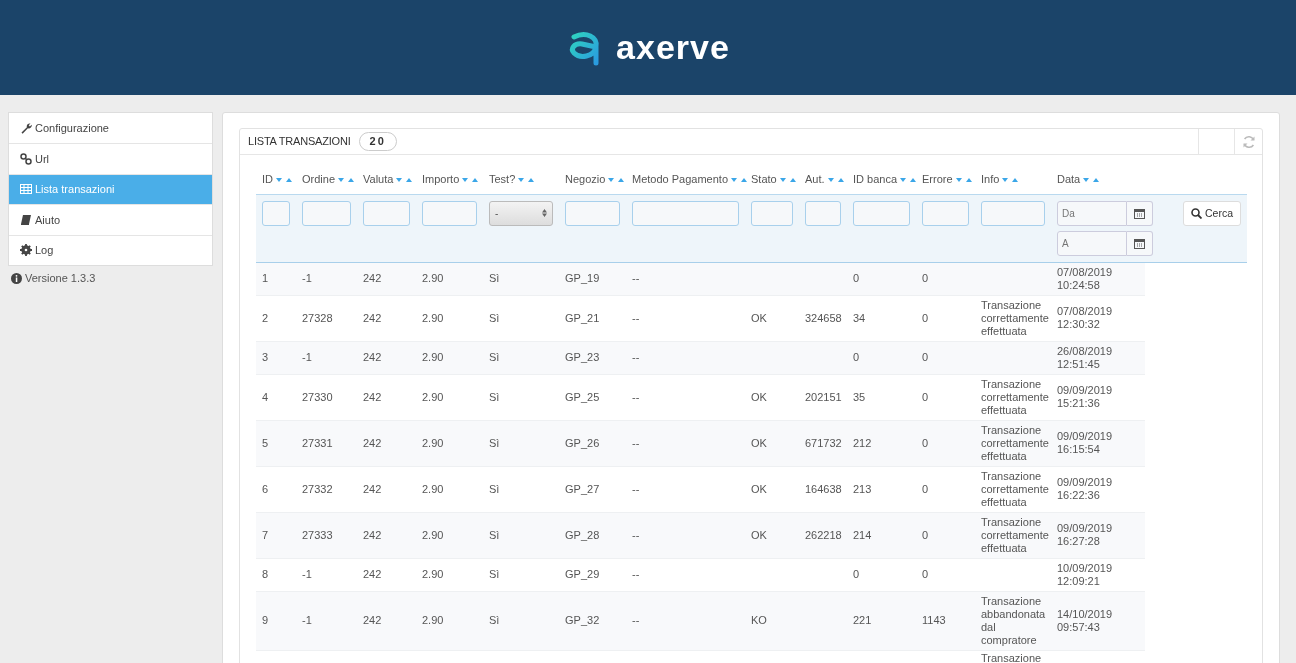 The height and width of the screenshot is (663, 1296). I want to click on table-cell: 07/08/2019 10:24:58, so click(1085, 278).